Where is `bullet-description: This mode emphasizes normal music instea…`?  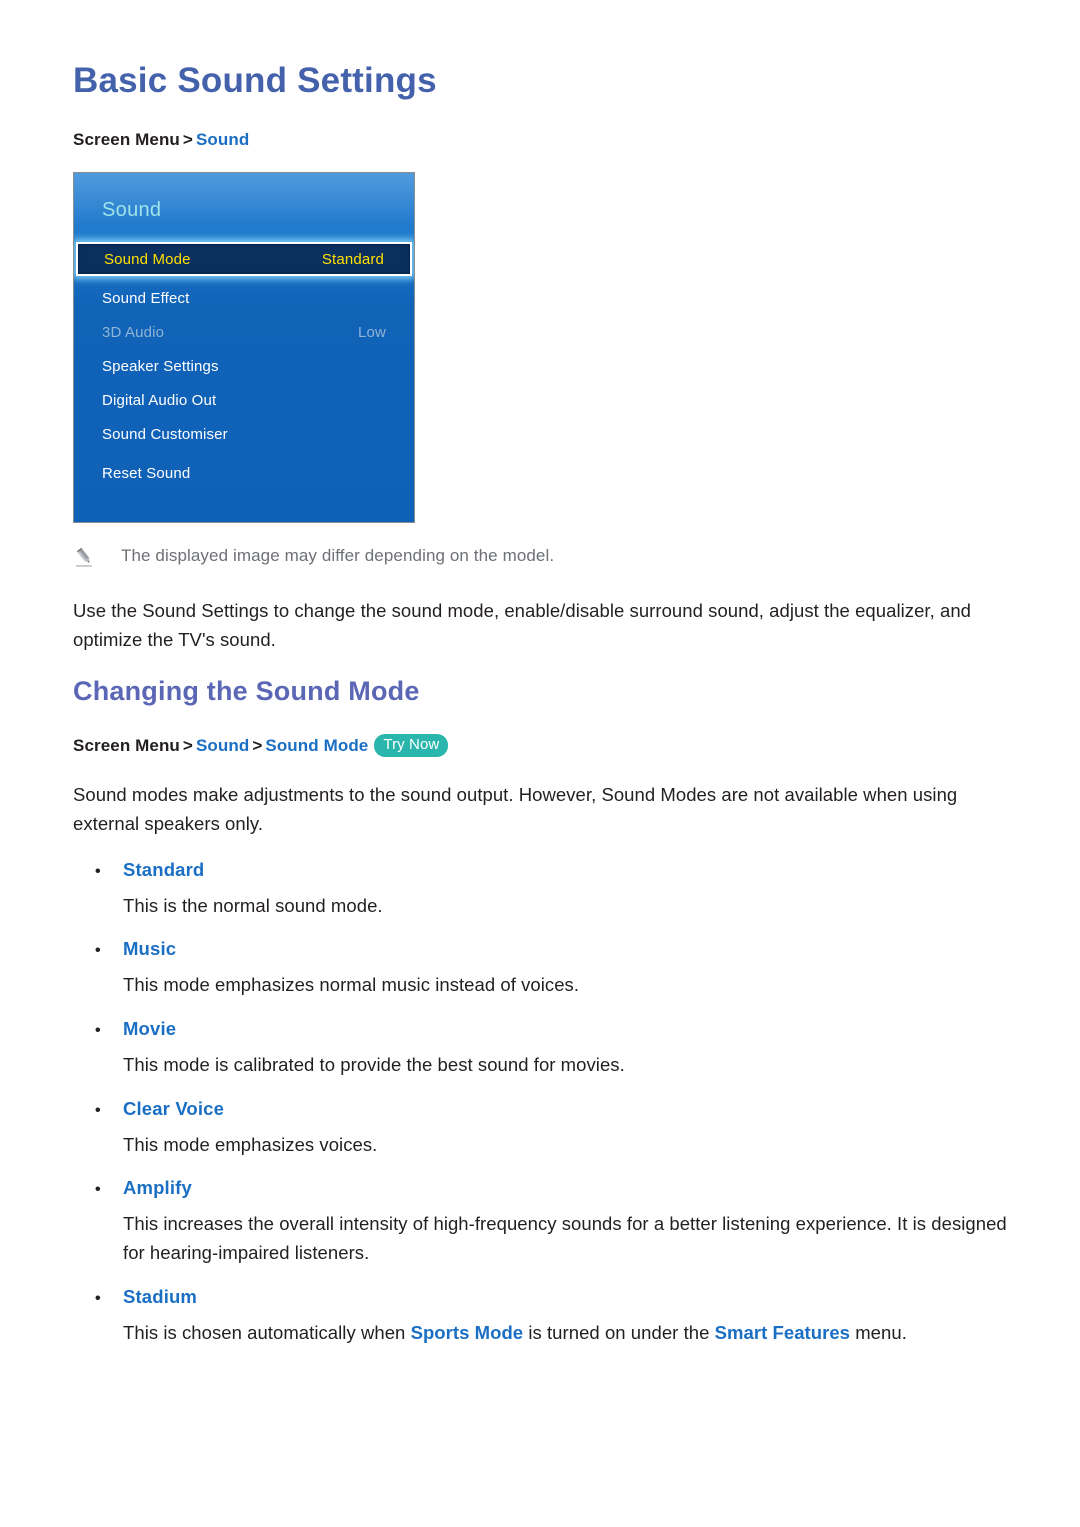 bullet-description: This mode emphasizes normal music instea… is located at coordinates (351, 985).